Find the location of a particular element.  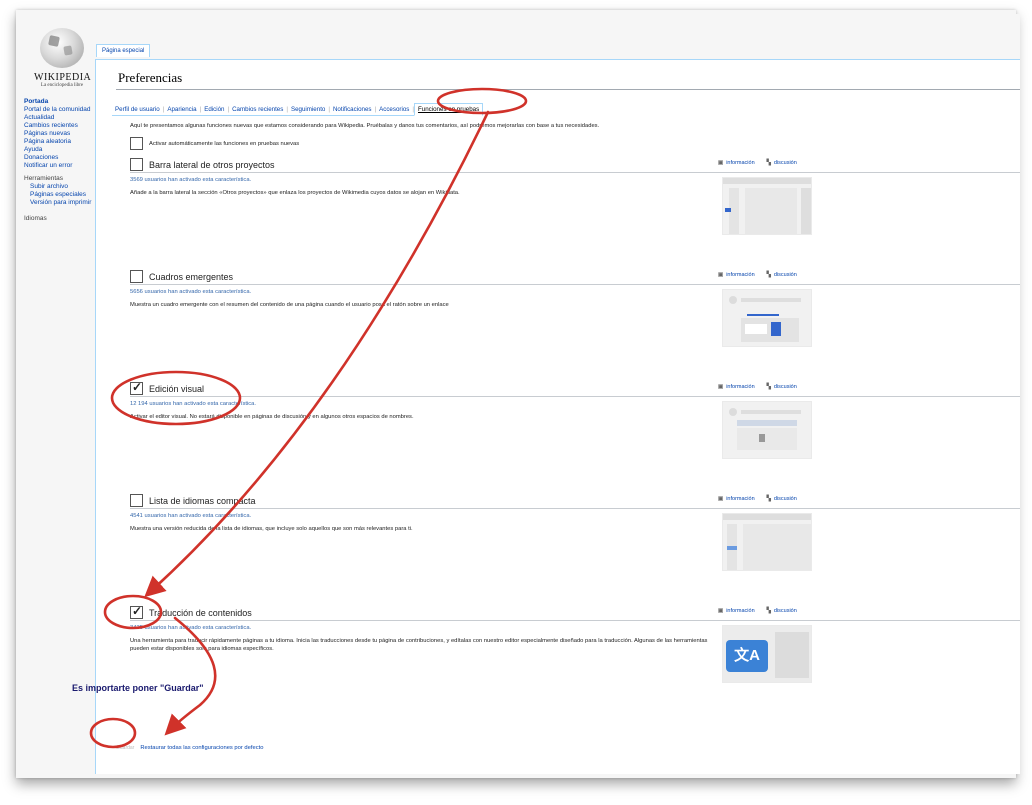

feature-header: Traducción de contenidos is located at coordinates (575, 612).